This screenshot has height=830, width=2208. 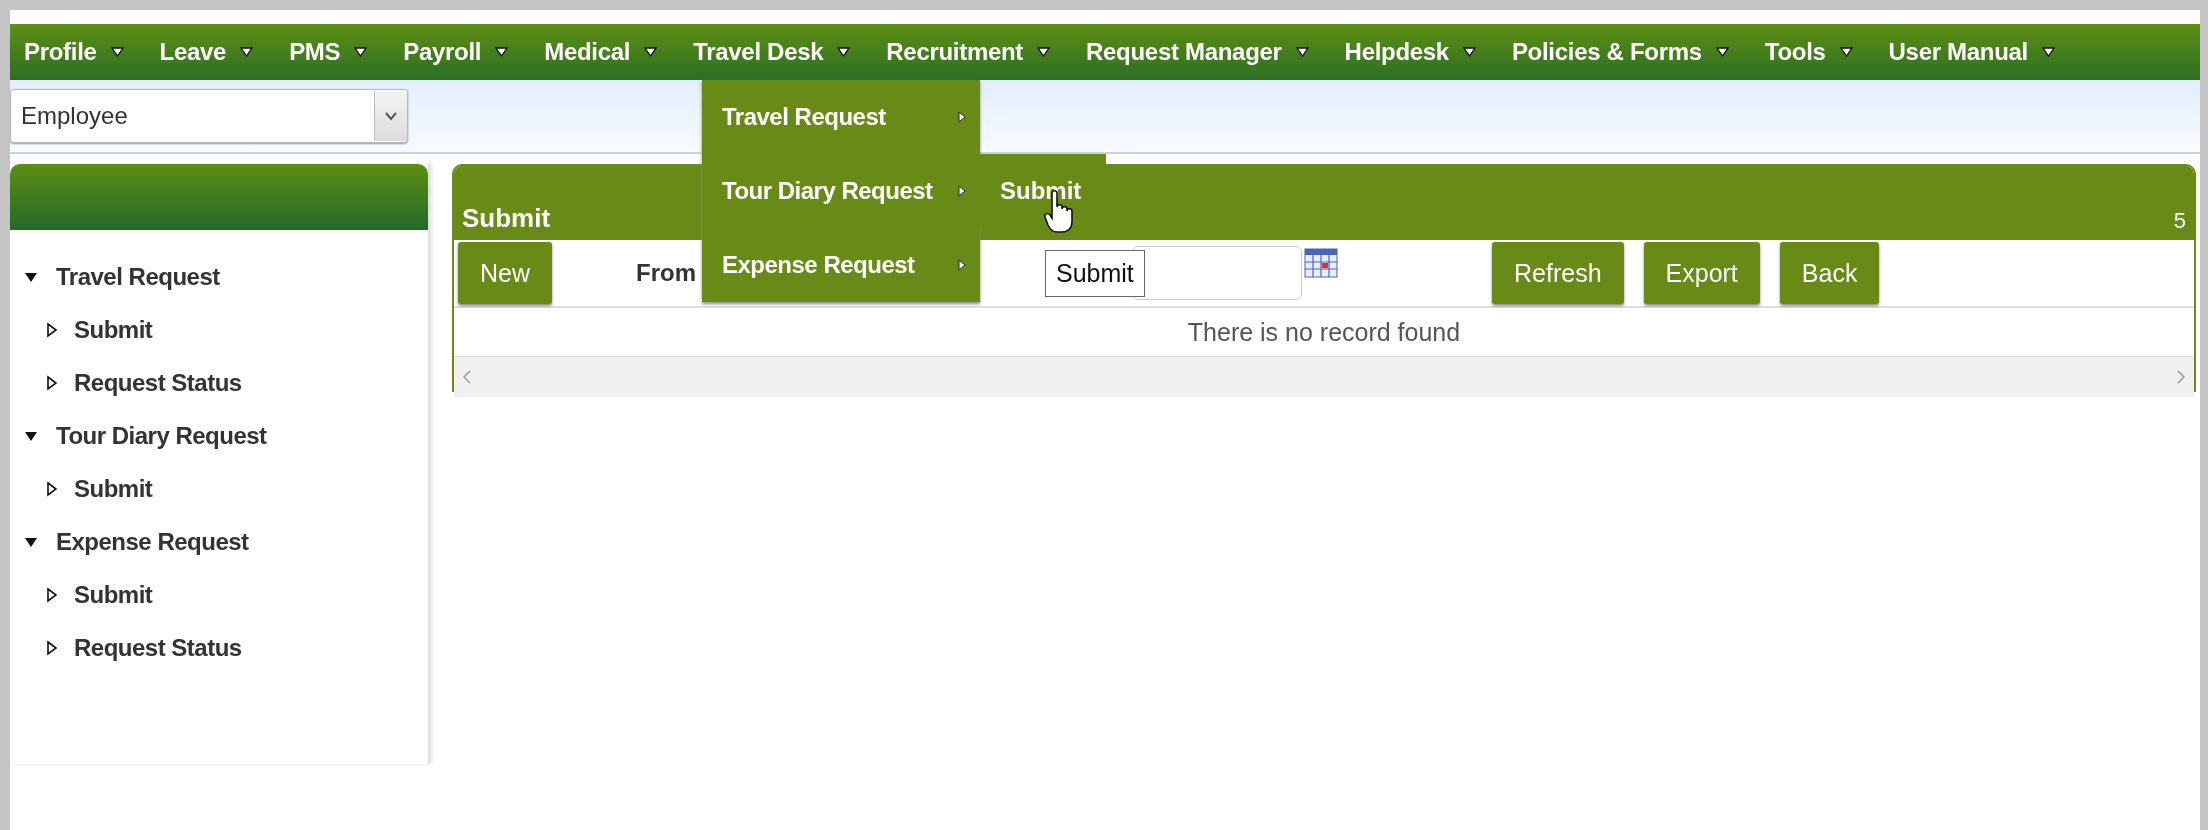 I want to click on record-count: 5, so click(x=2179, y=221).